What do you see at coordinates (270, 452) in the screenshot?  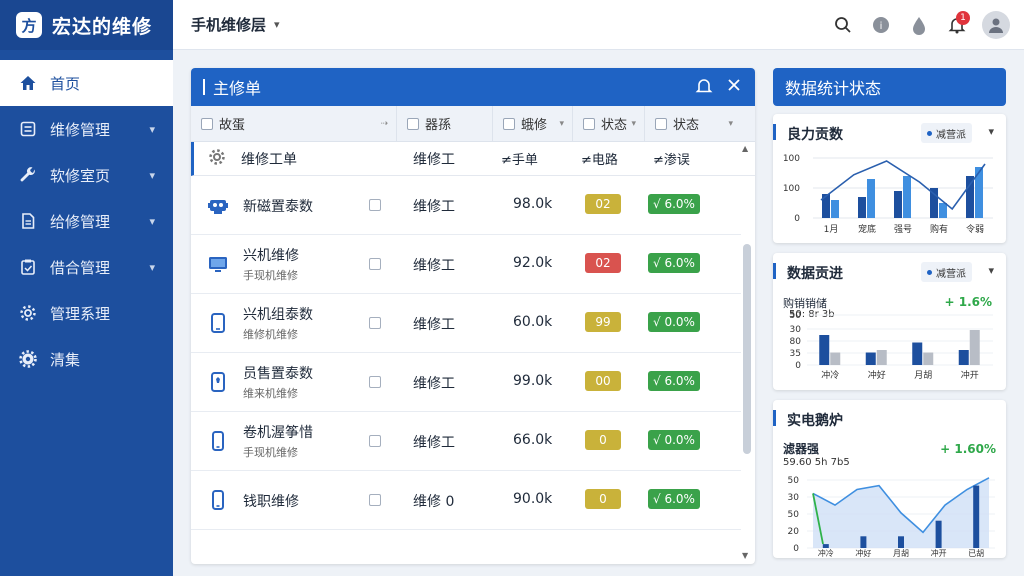 I see `row-subtitle: 手现机维修` at bounding box center [270, 452].